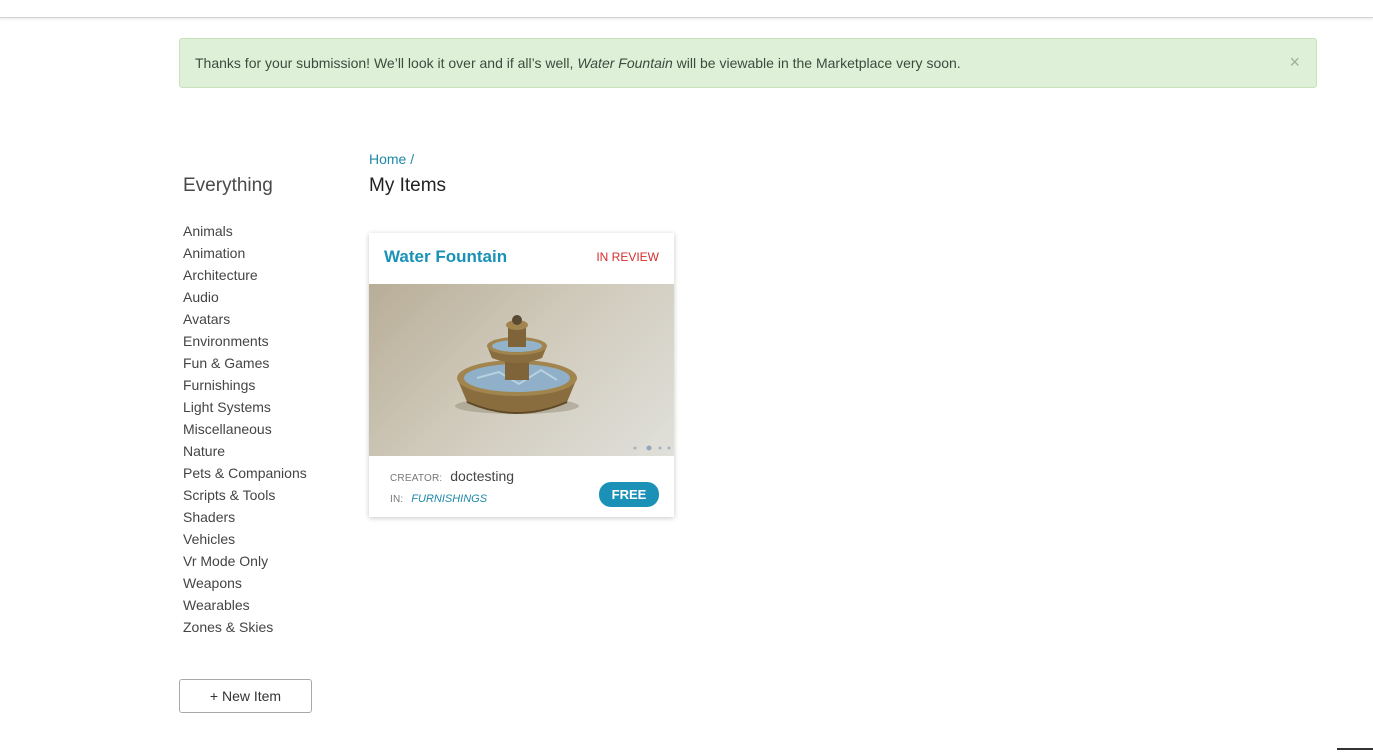 The height and width of the screenshot is (752, 1373). What do you see at coordinates (263, 231) in the screenshot?
I see `sidebar-item-animals: Animals` at bounding box center [263, 231].